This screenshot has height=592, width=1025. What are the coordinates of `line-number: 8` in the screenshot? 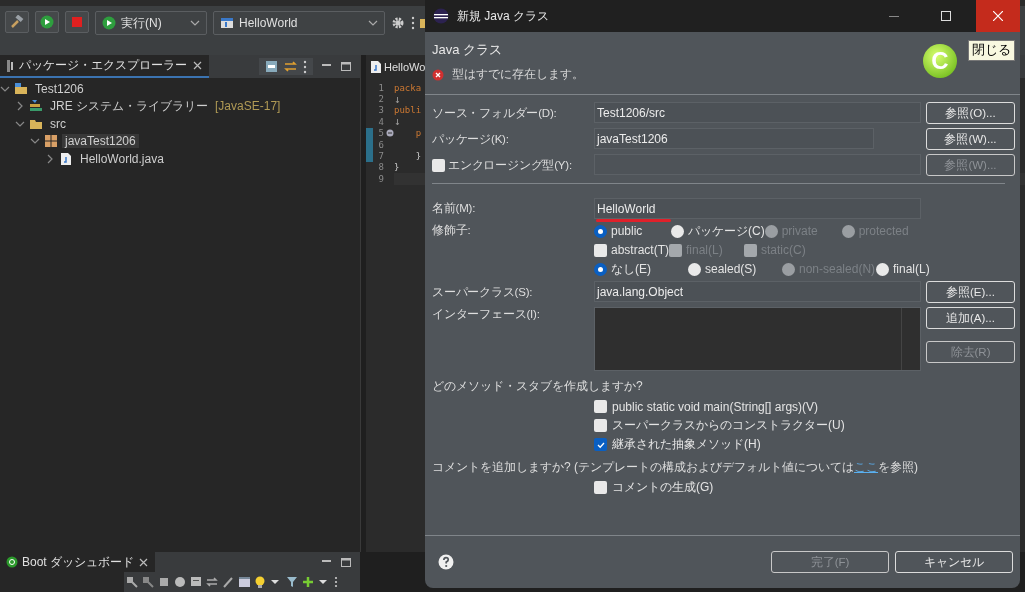 It's located at (381, 167).